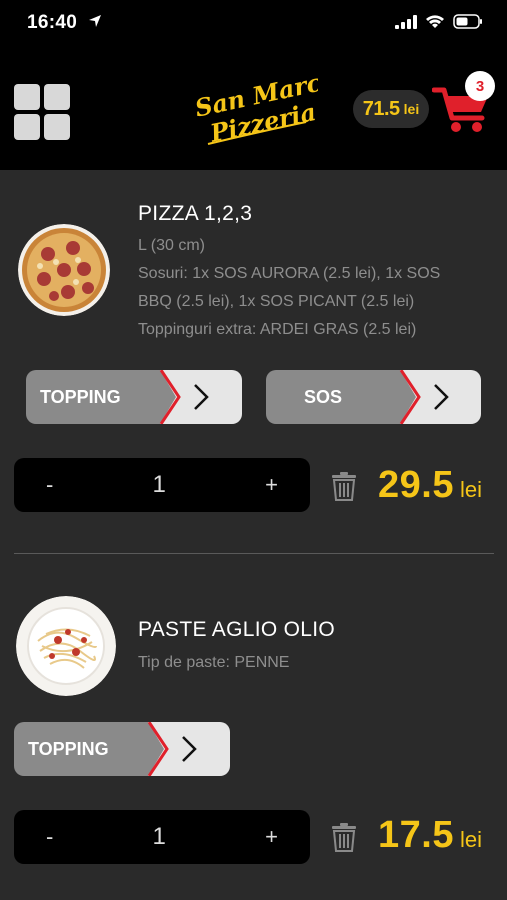 The height and width of the screenshot is (900, 507). I want to click on item-sauces-line2: BBQ (2.5 lei), 1x SOS PICANT (2.5 lei), so click(276, 301).